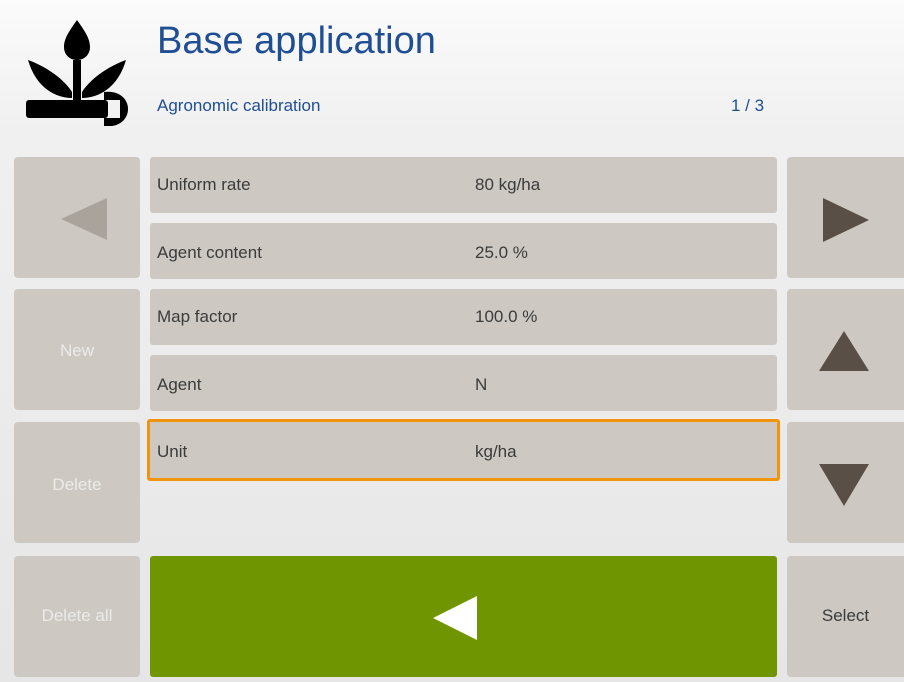 Image resolution: width=904 pixels, height=682 pixels. What do you see at coordinates (463, 251) in the screenshot?
I see `list-item-agent-content: Agent content 25.0 %` at bounding box center [463, 251].